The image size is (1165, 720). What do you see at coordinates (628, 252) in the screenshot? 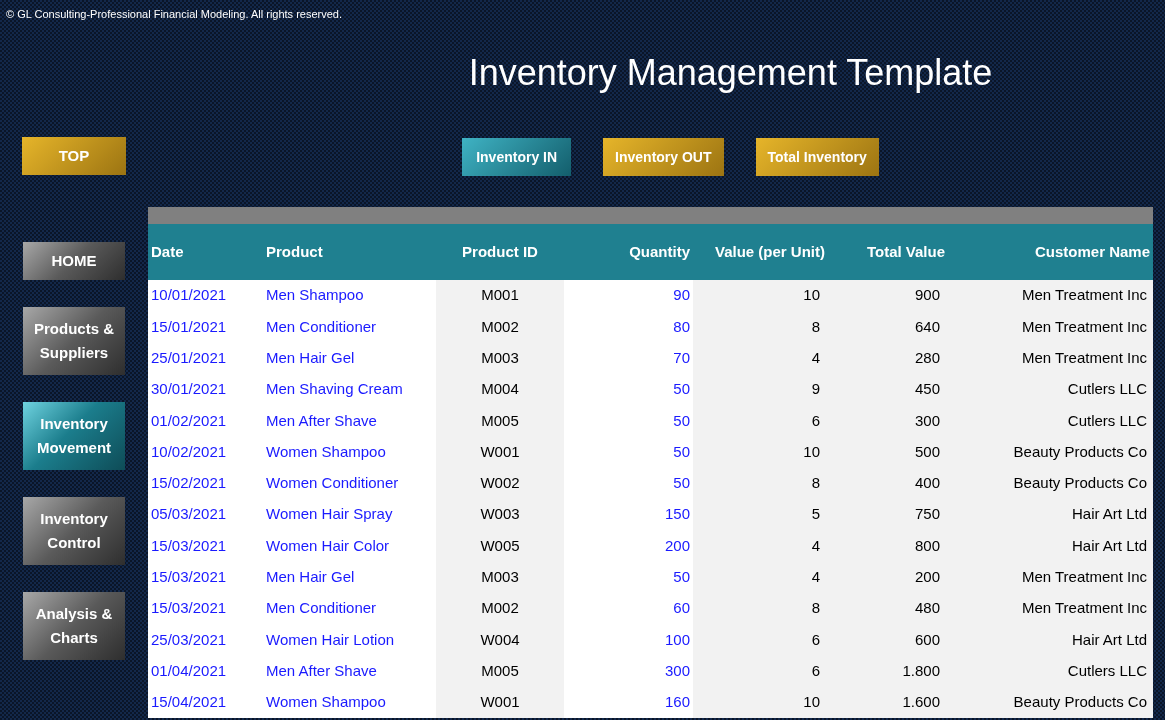
I see `column-header: Quantity` at bounding box center [628, 252].